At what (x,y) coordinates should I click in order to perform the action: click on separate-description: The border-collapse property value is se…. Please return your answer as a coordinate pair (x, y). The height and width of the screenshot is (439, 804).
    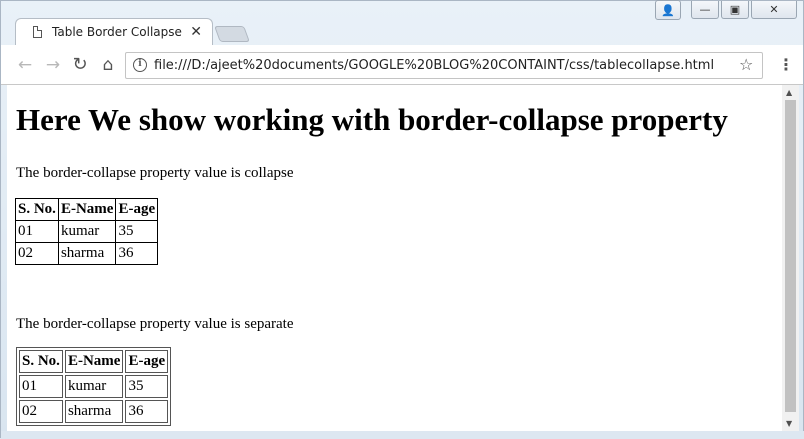
    Looking at the image, I should click on (155, 324).